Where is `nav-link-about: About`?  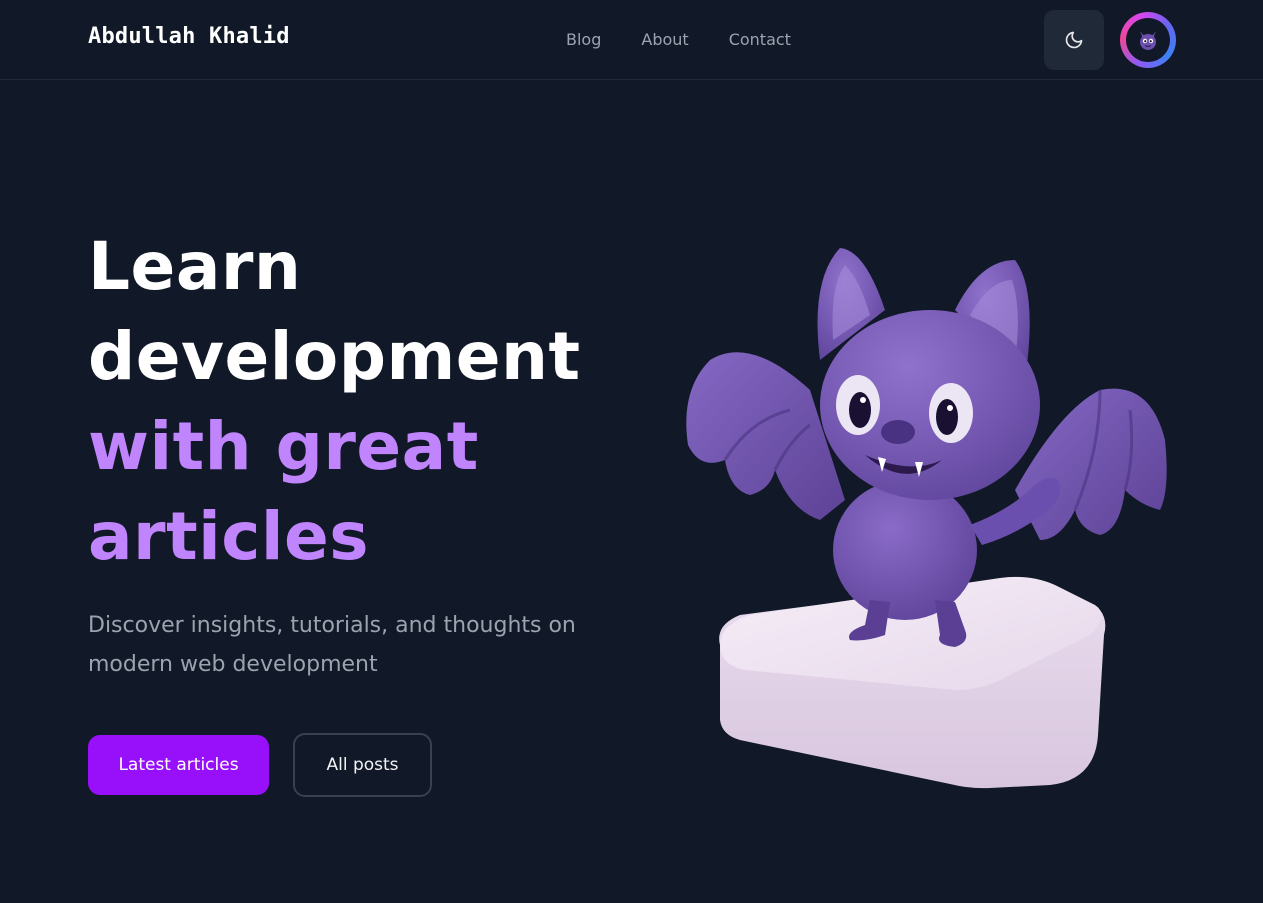 nav-link-about: About is located at coordinates (664, 39).